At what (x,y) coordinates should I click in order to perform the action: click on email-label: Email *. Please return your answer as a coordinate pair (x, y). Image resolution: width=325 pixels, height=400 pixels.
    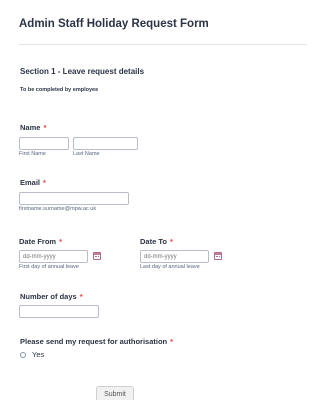
    Looking at the image, I should click on (33, 182).